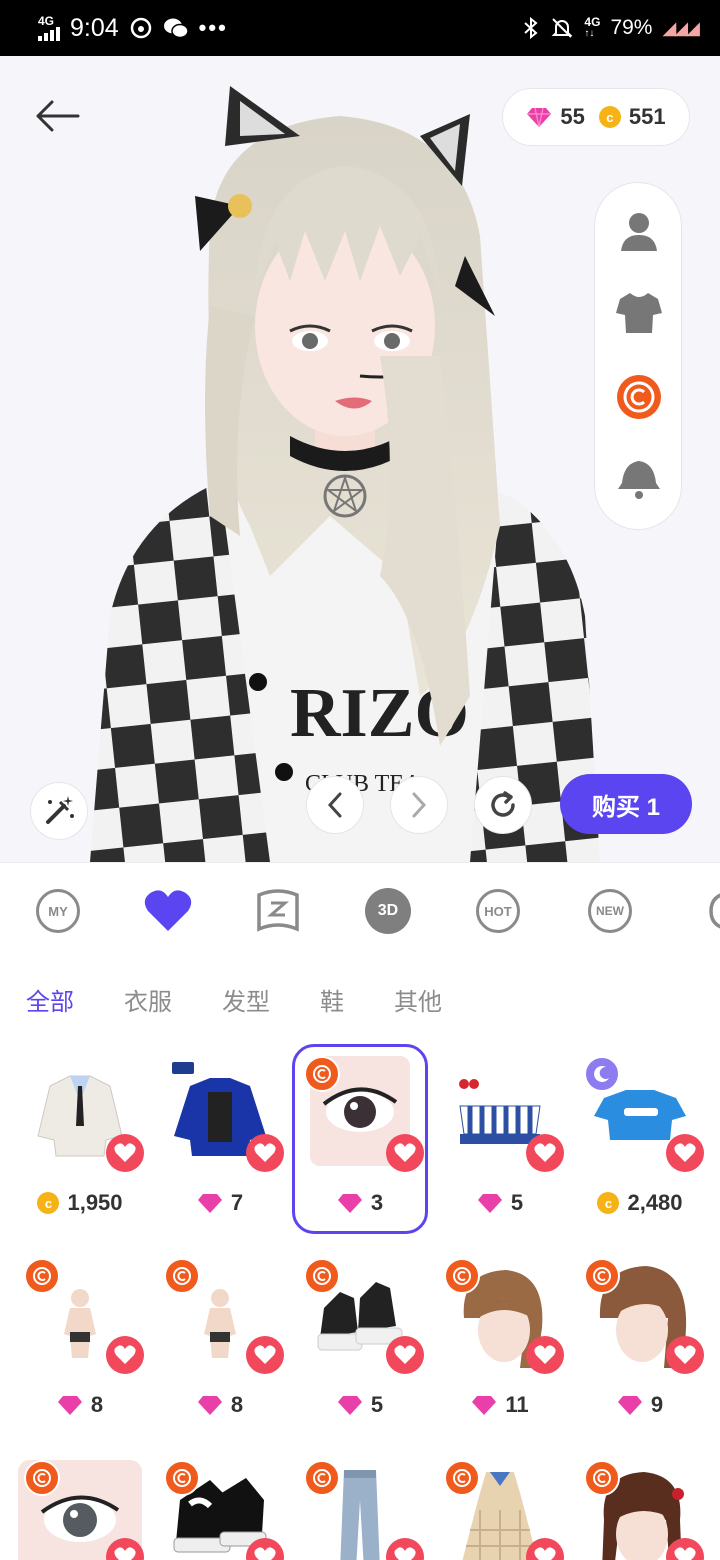  I want to click on battery-icon: ◢◢◢, so click(681, 27).